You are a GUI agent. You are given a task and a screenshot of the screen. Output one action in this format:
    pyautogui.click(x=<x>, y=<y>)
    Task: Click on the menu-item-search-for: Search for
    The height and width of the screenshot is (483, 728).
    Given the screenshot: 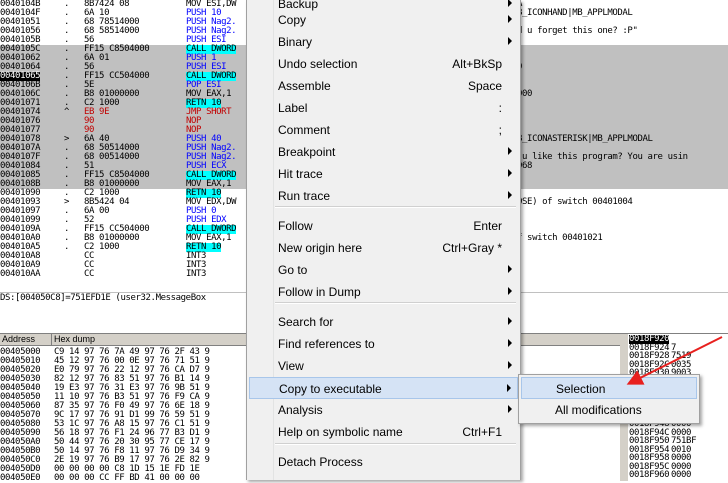 What is the action you would take?
    pyautogui.click(x=383, y=322)
    